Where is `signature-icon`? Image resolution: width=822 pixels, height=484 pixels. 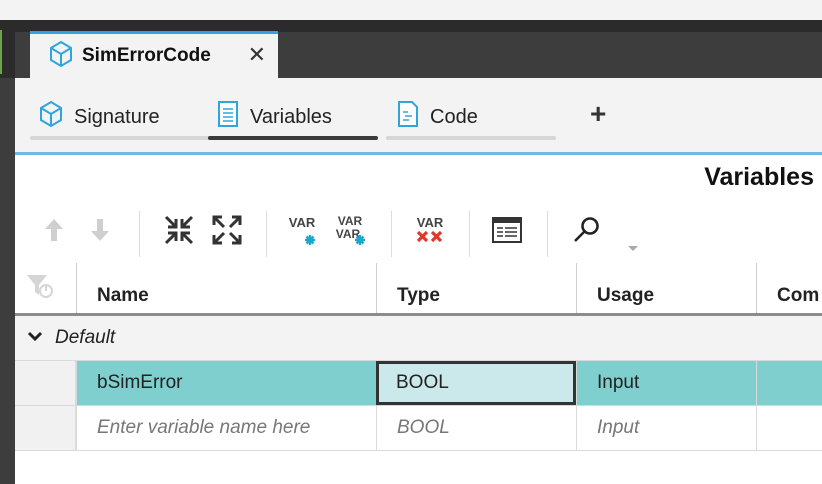
signature-icon is located at coordinates (51, 117).